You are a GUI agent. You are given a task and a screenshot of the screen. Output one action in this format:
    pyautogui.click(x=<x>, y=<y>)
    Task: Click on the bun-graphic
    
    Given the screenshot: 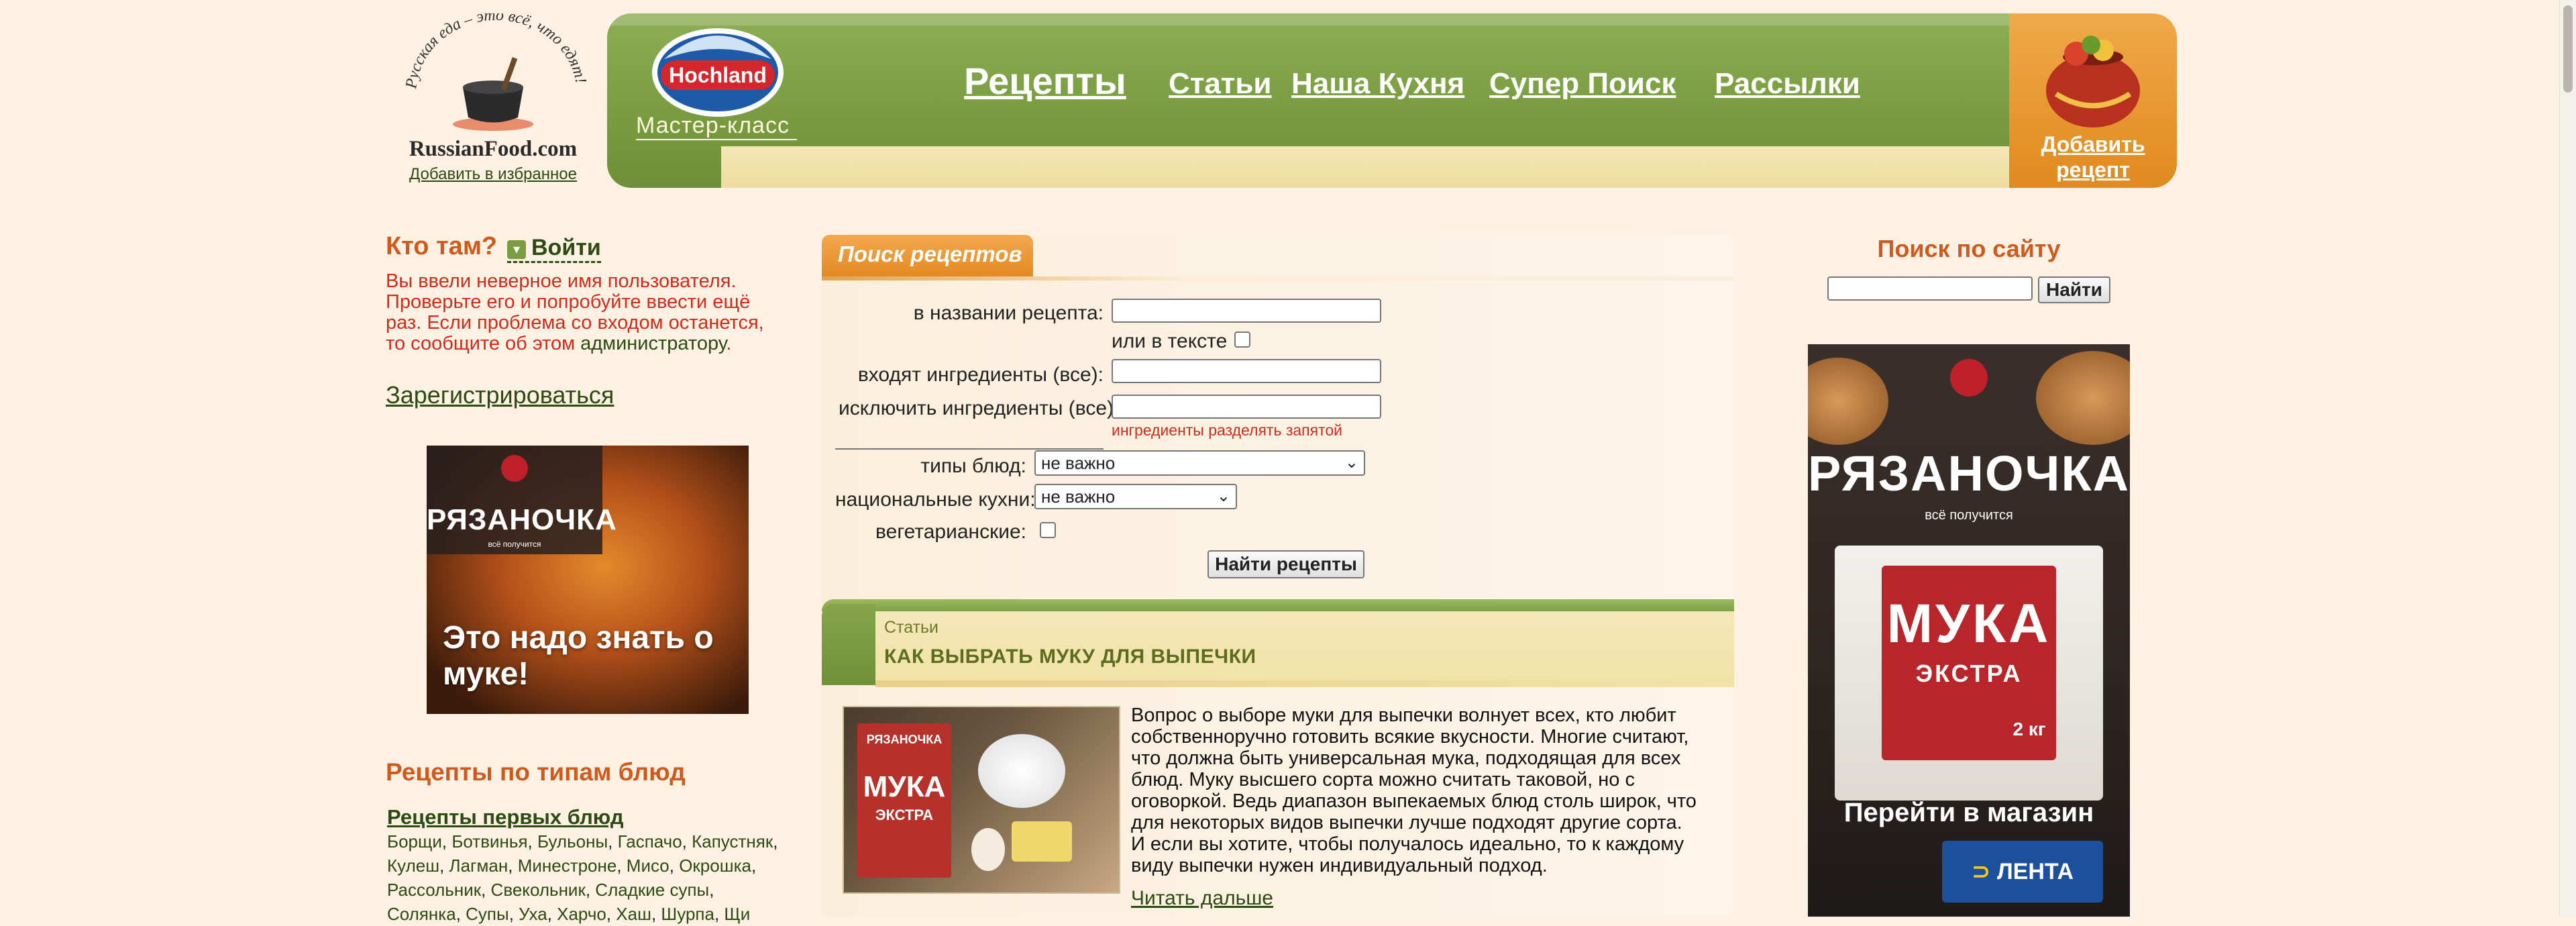 What is the action you would take?
    pyautogui.click(x=2083, y=398)
    